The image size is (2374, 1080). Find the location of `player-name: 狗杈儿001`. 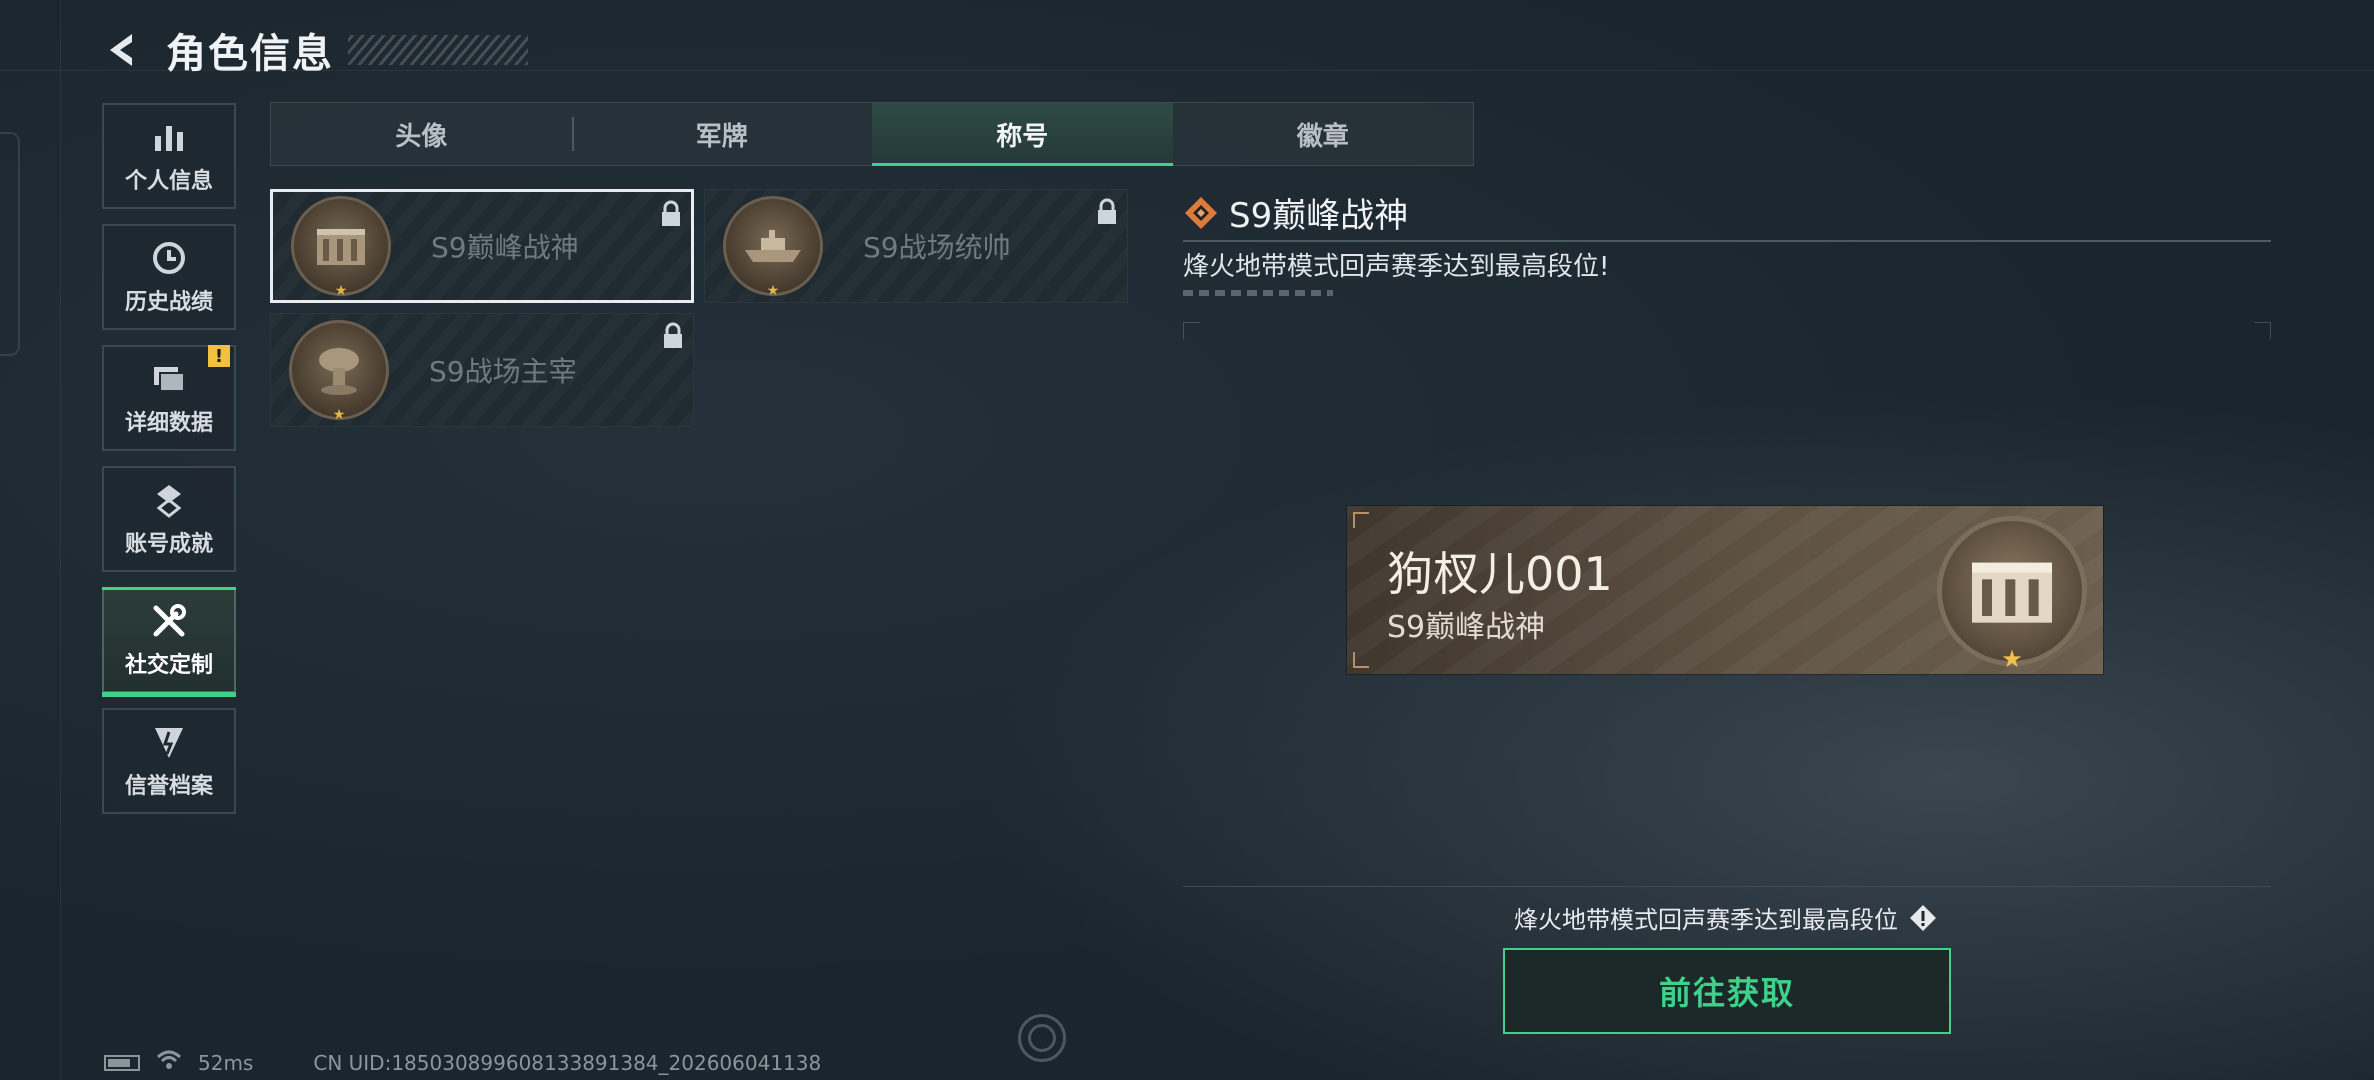

player-name: 狗杈儿001 is located at coordinates (1500, 574).